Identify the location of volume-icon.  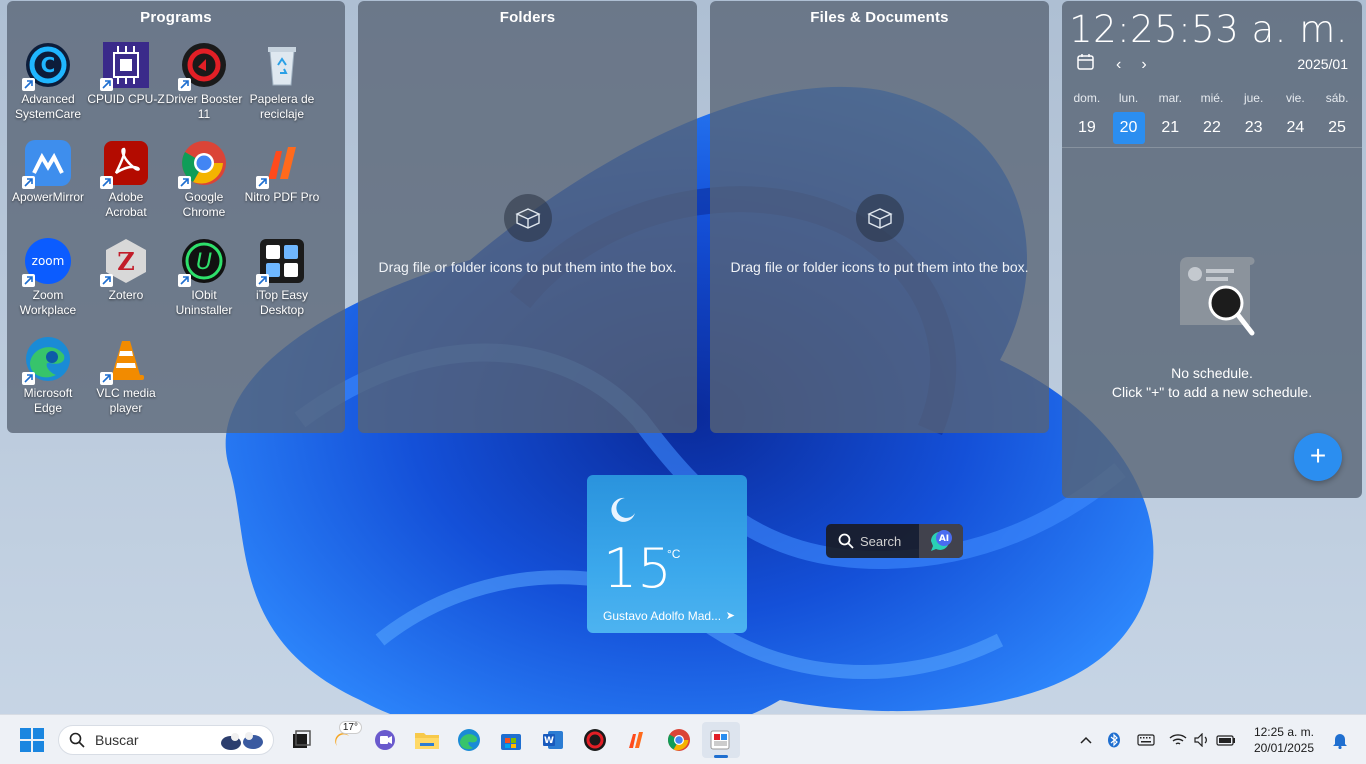
(1202, 739).